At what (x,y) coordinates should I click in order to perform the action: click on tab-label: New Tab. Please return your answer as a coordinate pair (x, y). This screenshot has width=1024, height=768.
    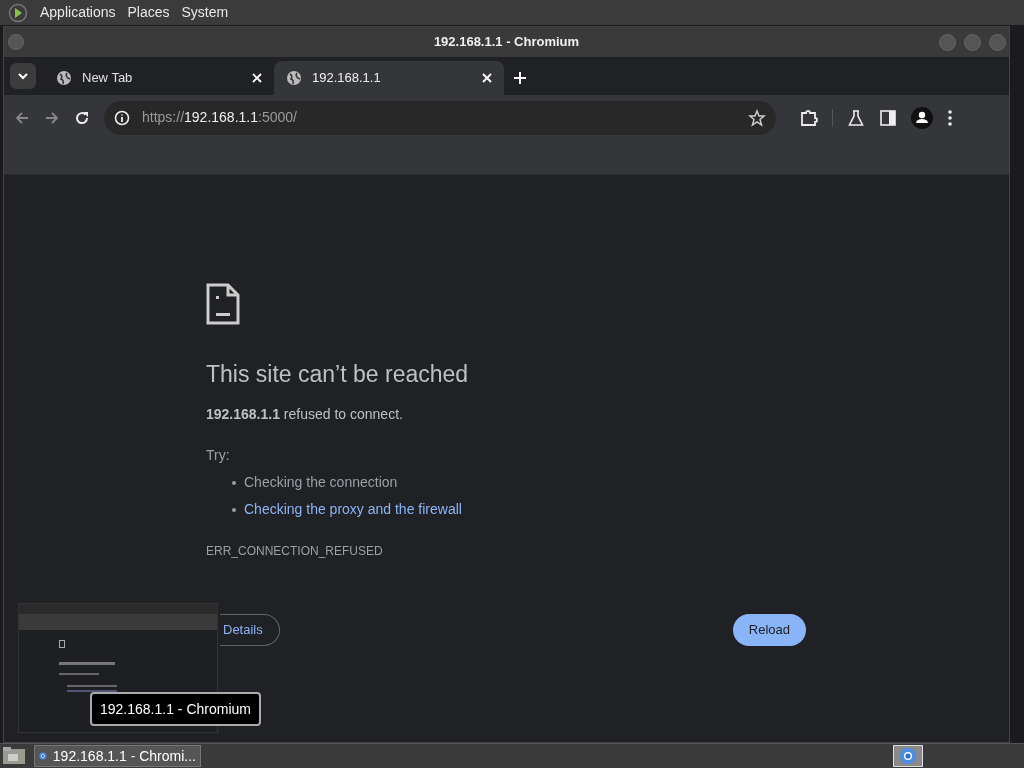
    Looking at the image, I should click on (108, 78).